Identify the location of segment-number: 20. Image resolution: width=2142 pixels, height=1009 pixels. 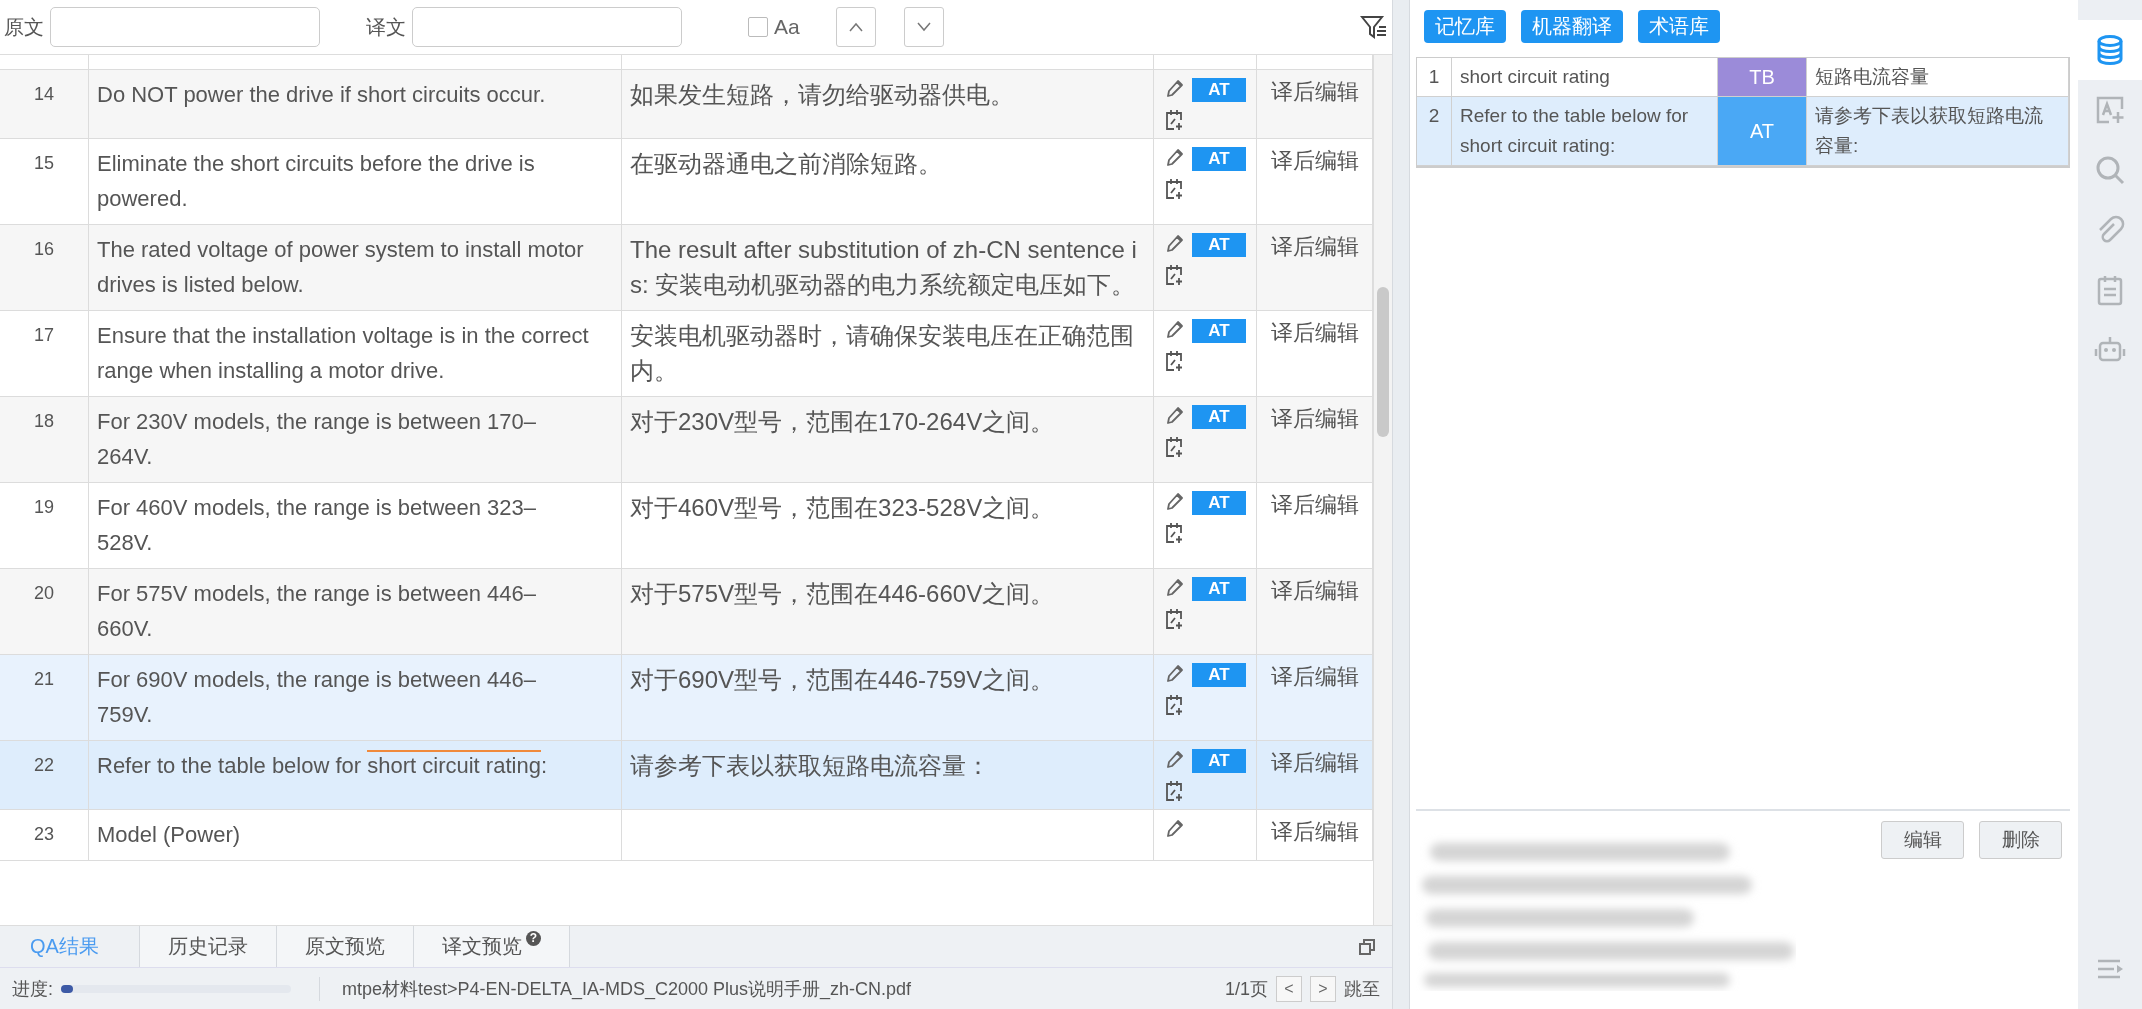
(44, 612).